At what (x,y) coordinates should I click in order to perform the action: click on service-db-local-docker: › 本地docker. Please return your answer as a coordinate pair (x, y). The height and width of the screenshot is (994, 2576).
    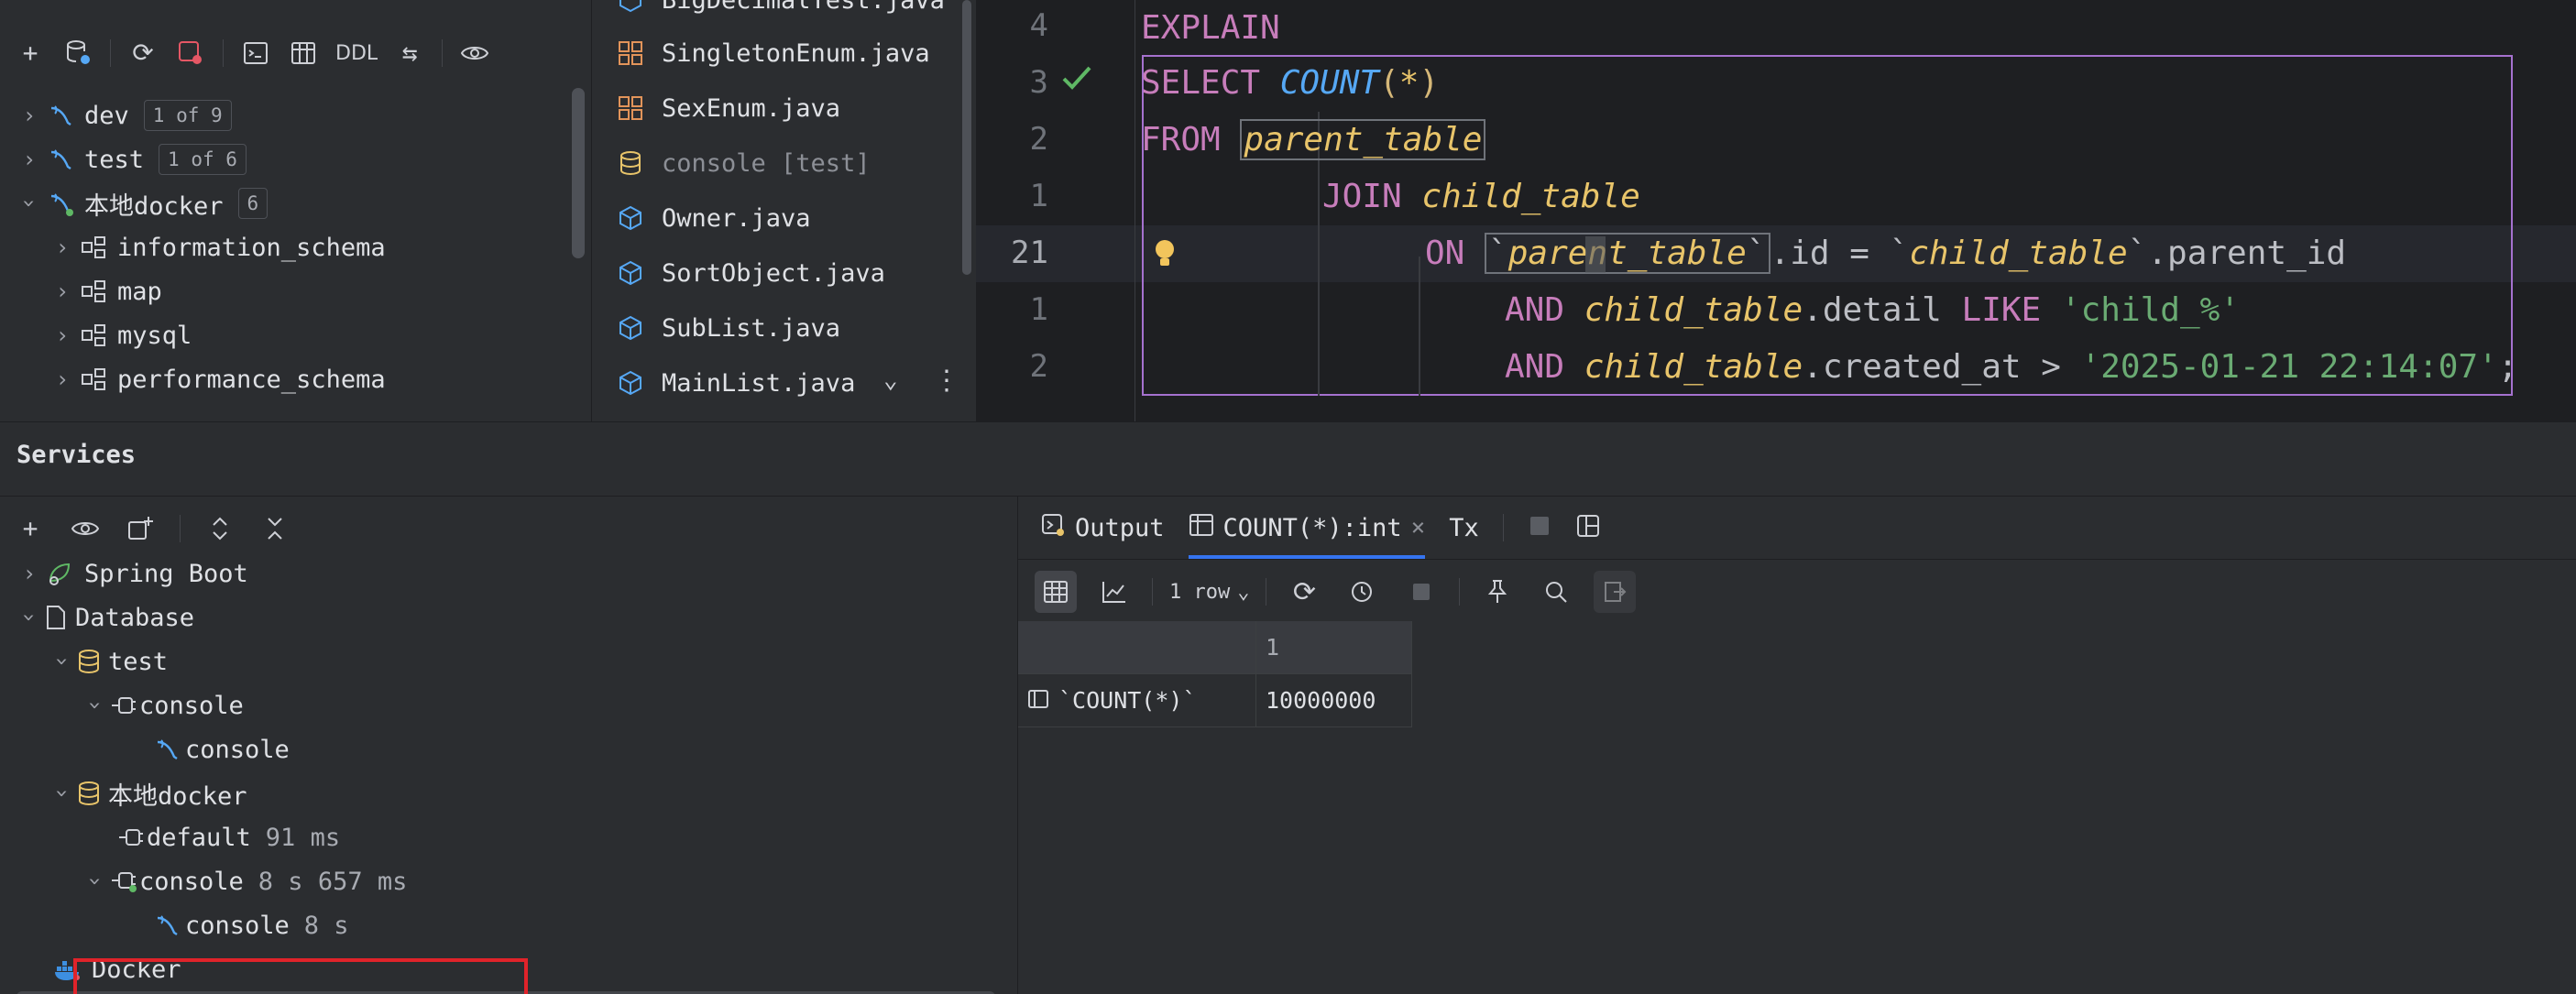
    Looking at the image, I should click on (148, 793).